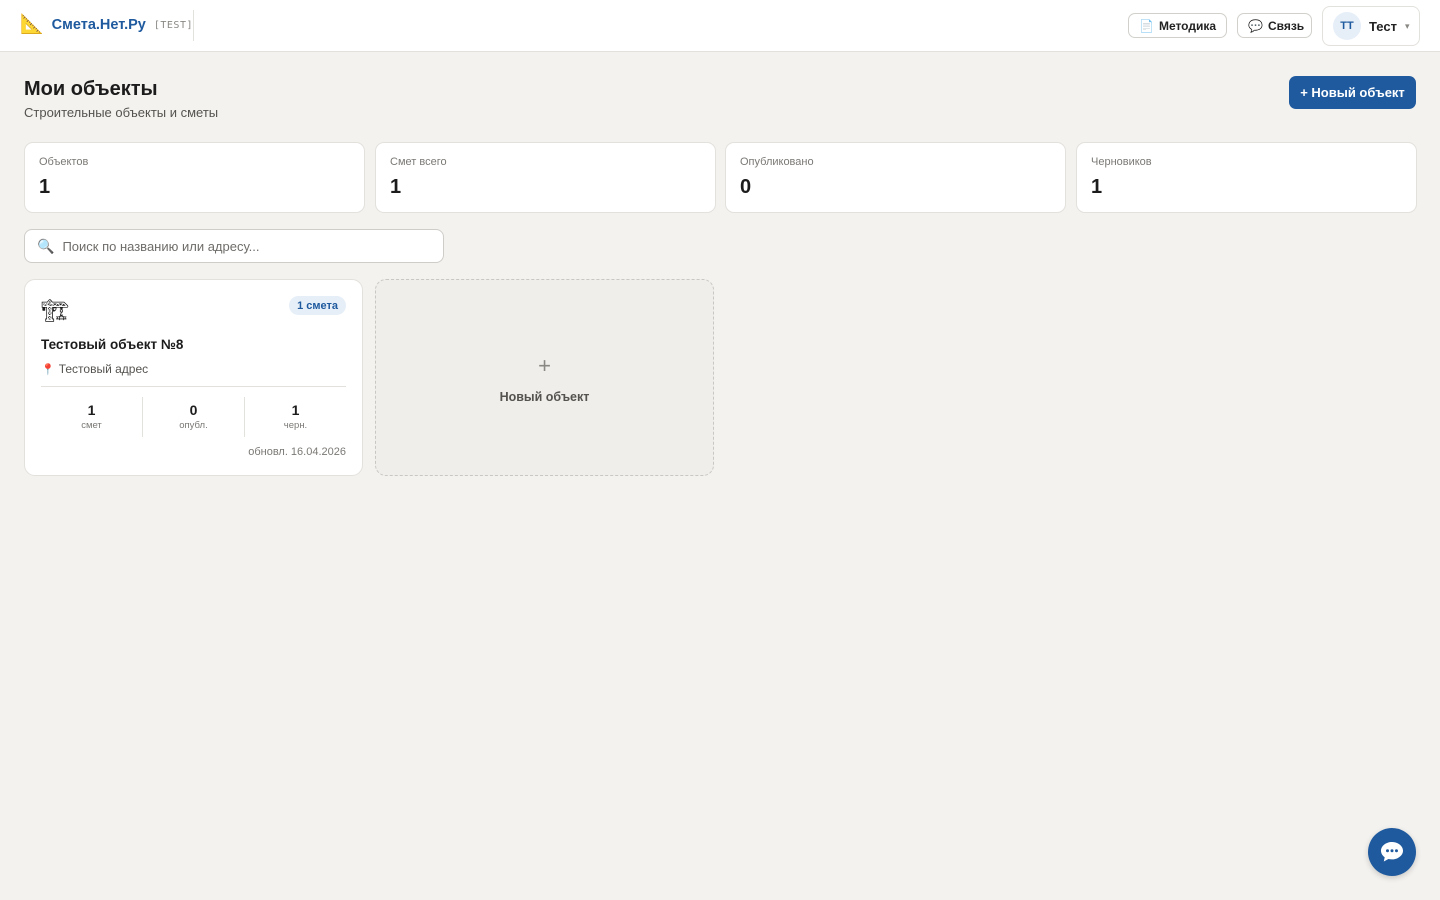  Describe the element at coordinates (1407, 25) in the screenshot. I see `chevron-down-icon: ▾` at that location.